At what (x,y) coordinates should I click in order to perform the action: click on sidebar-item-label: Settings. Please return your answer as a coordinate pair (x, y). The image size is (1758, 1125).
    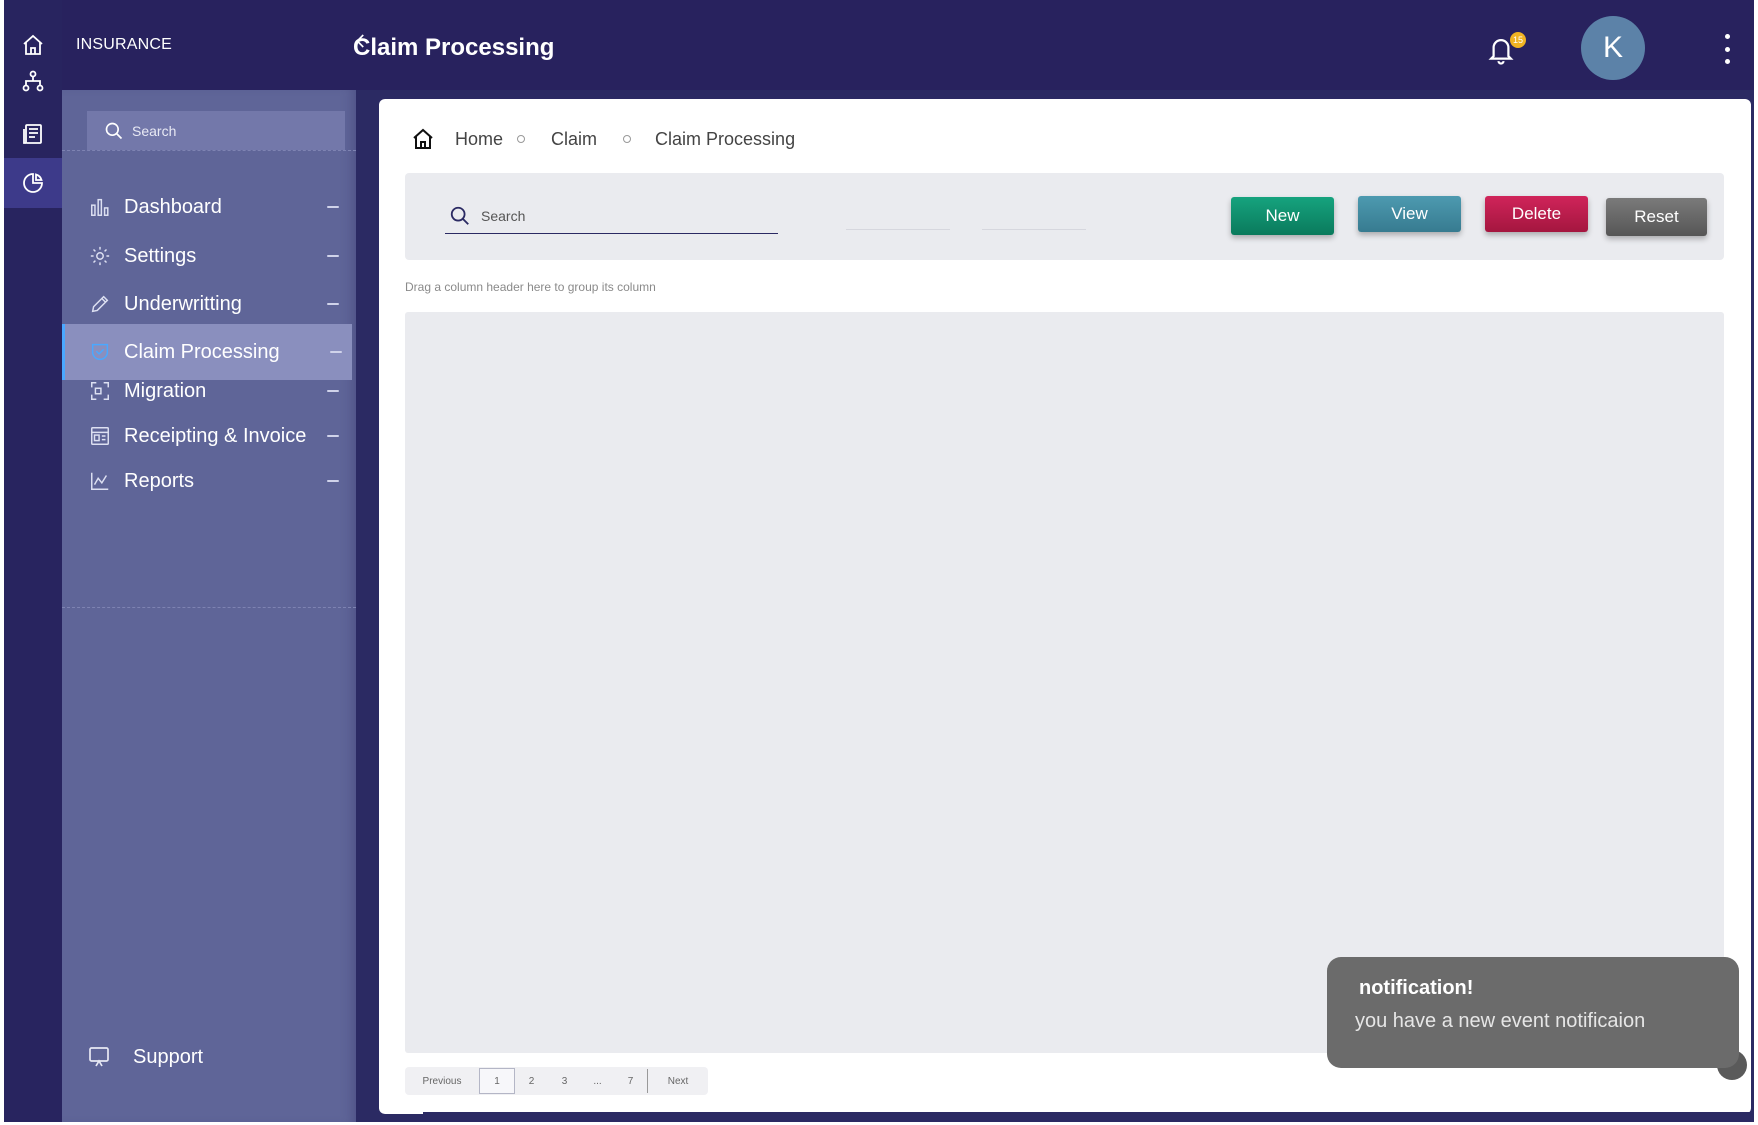
    Looking at the image, I should click on (160, 255).